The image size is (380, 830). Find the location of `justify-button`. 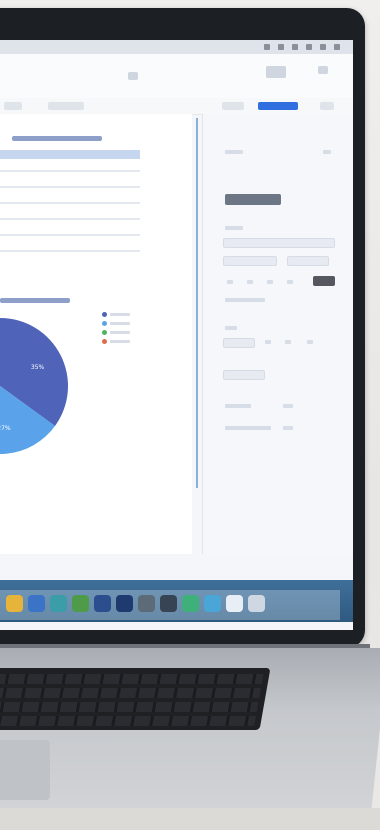

justify-button is located at coordinates (310, 342).